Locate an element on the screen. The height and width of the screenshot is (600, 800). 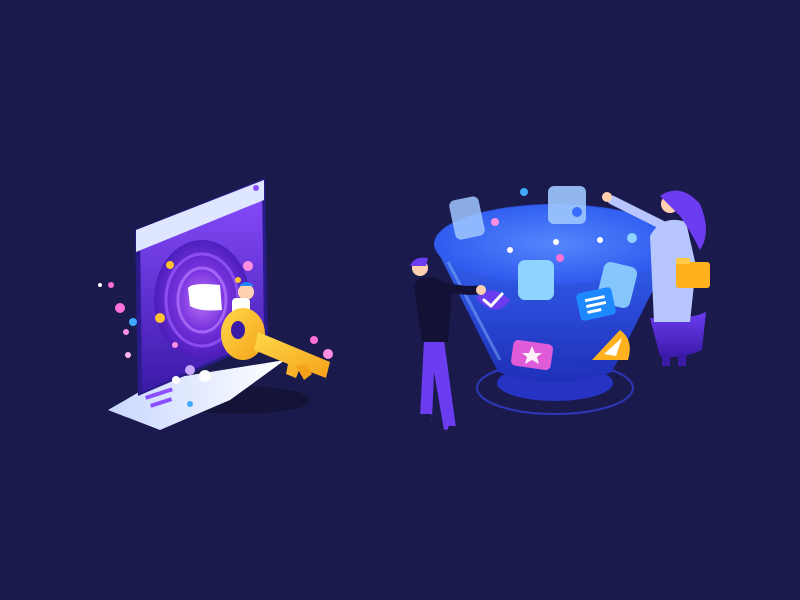
key-hole is located at coordinates (238, 330).